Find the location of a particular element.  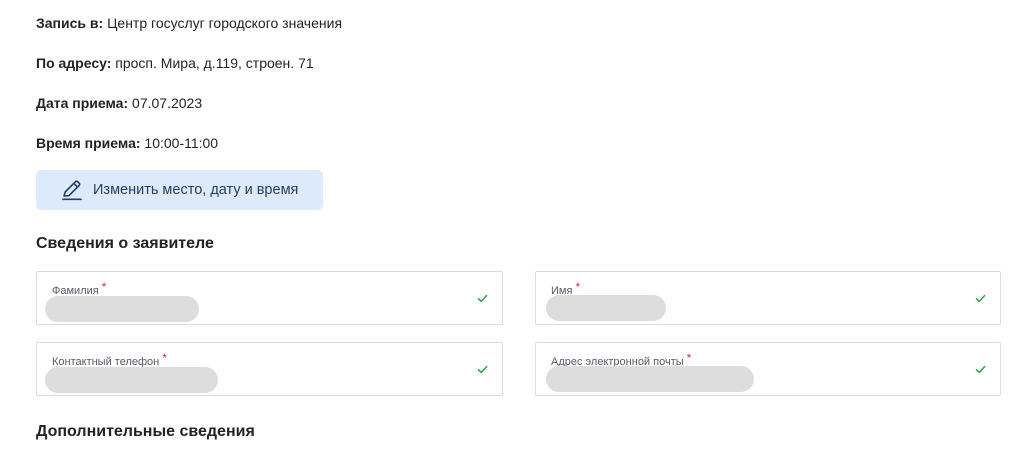

additional-section-title: Дополнительные сведения is located at coordinates (145, 431).